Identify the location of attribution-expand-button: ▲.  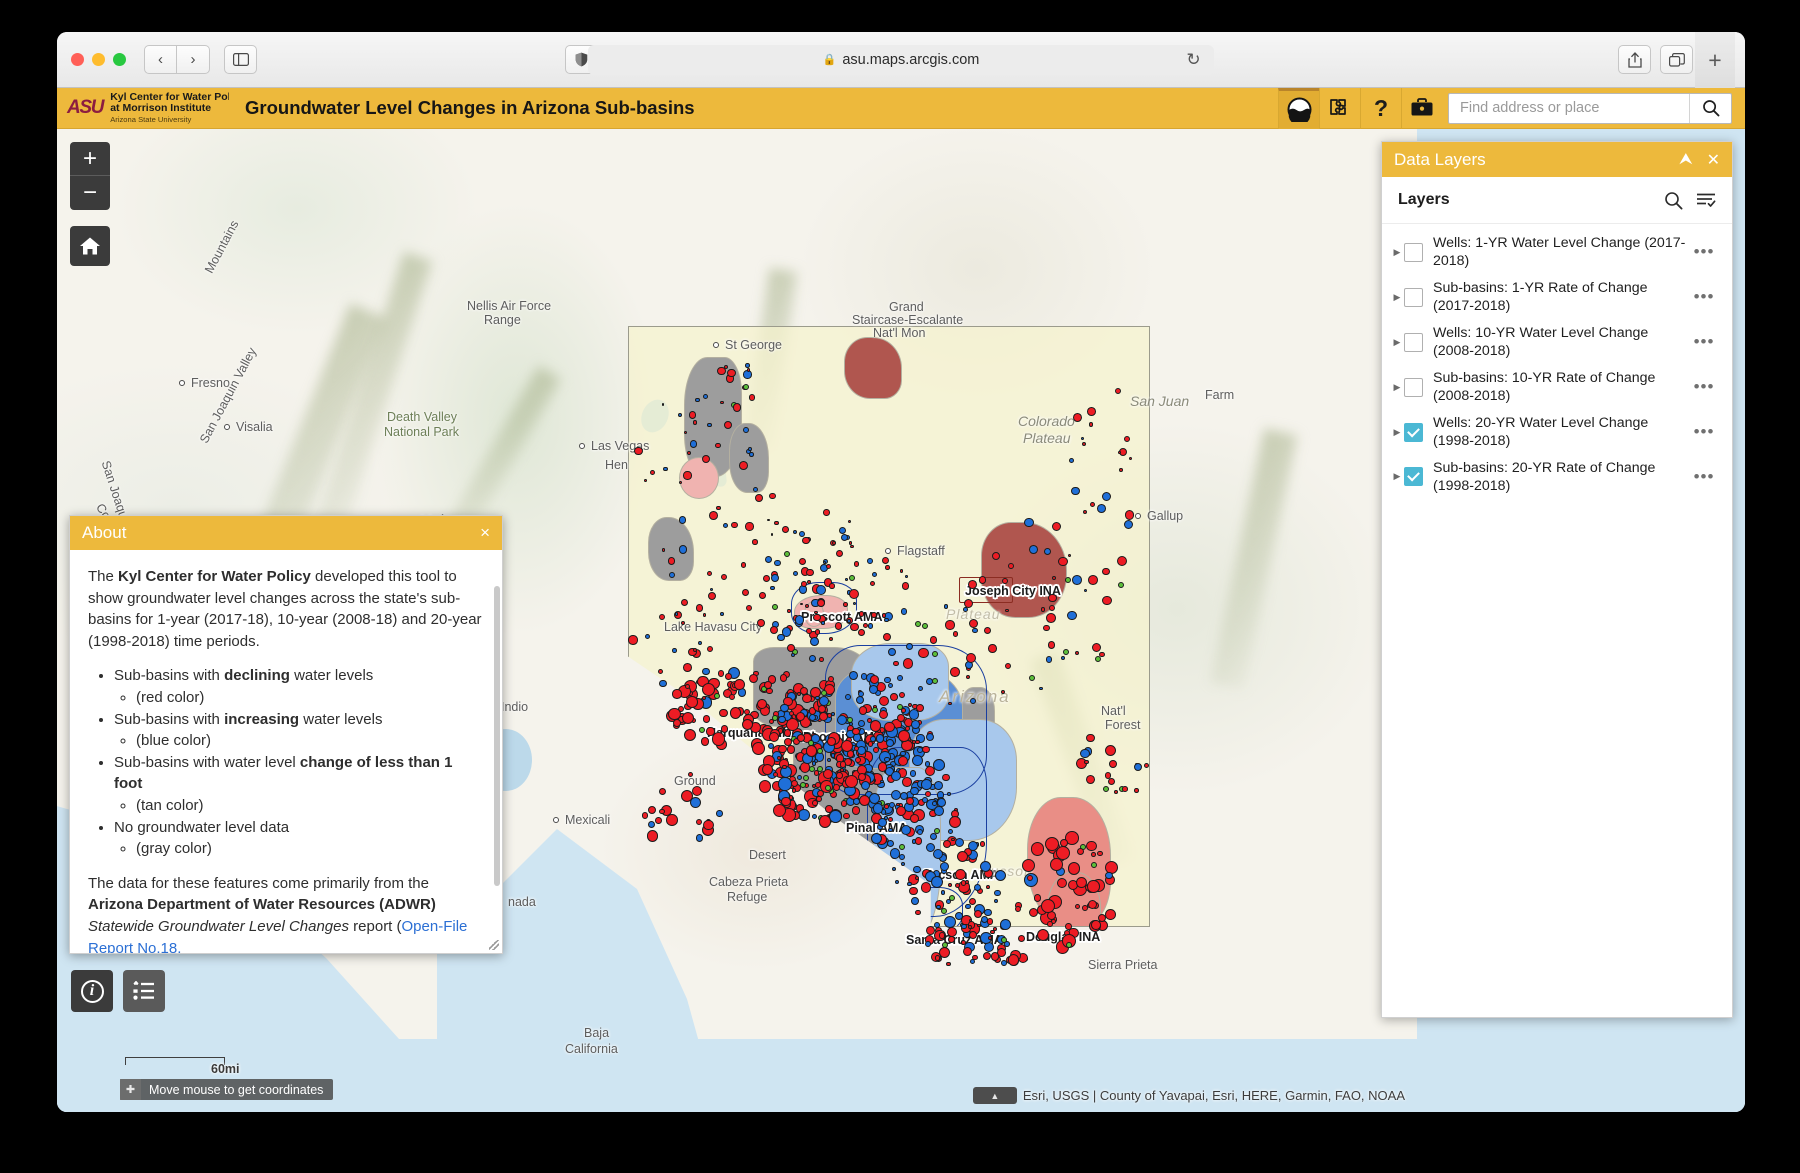
(994, 1095).